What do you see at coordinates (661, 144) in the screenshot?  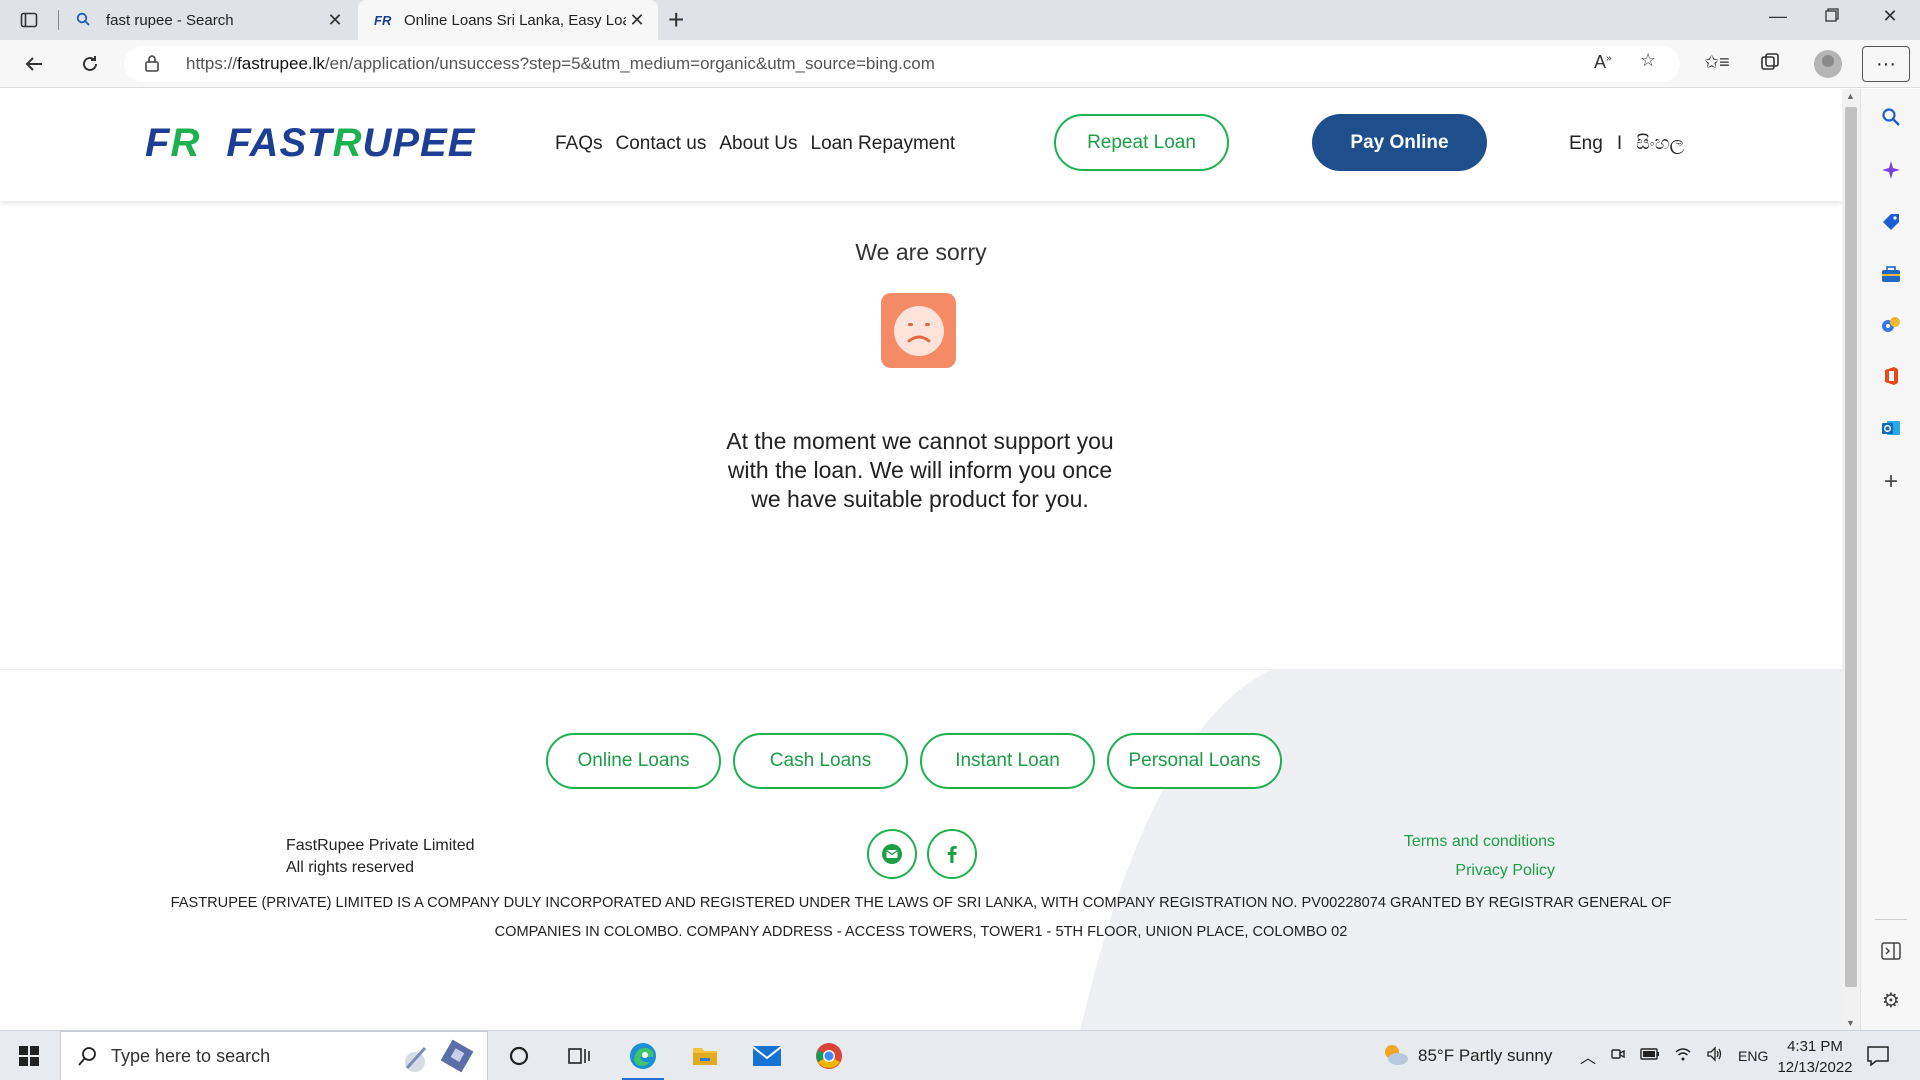 I see `nav-contact-us: Contact us` at bounding box center [661, 144].